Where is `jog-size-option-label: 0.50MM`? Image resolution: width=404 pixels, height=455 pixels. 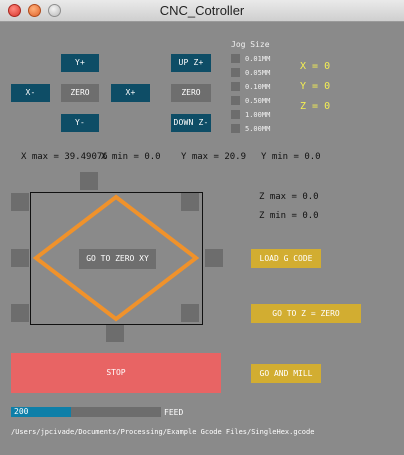 jog-size-option-label: 0.50MM is located at coordinates (258, 101).